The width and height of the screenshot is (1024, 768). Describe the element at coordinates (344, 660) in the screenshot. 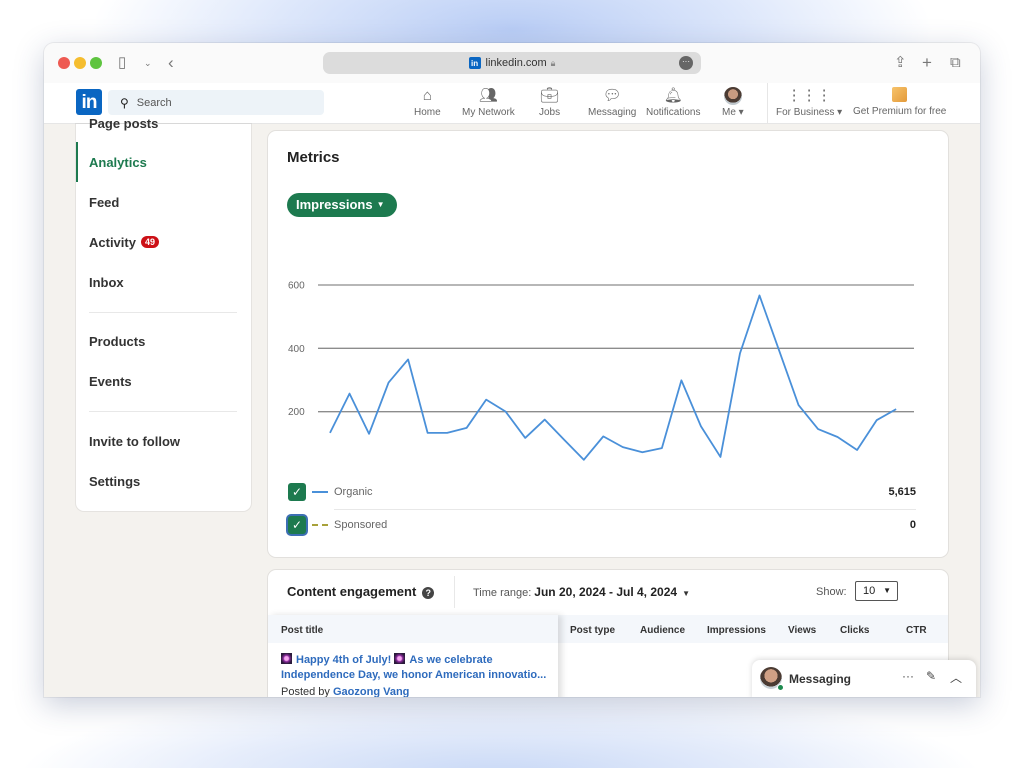

I see `post-title-part: Happy 4th of July!` at that location.